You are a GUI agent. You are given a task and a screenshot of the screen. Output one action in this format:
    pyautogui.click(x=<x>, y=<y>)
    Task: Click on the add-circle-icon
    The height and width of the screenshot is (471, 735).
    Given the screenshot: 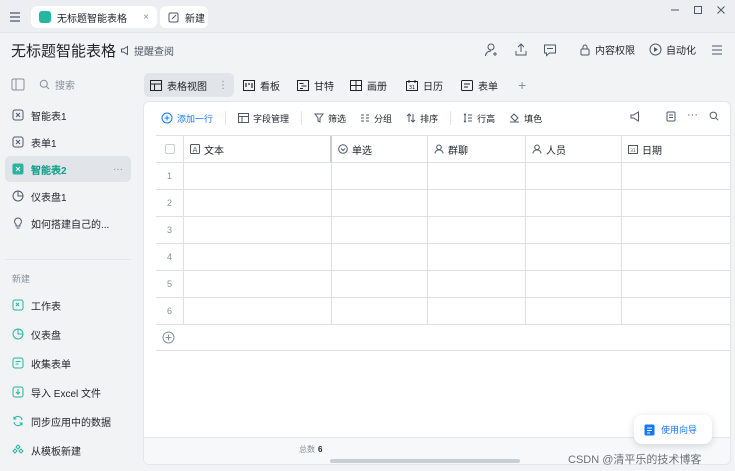 What is the action you would take?
    pyautogui.click(x=168, y=337)
    